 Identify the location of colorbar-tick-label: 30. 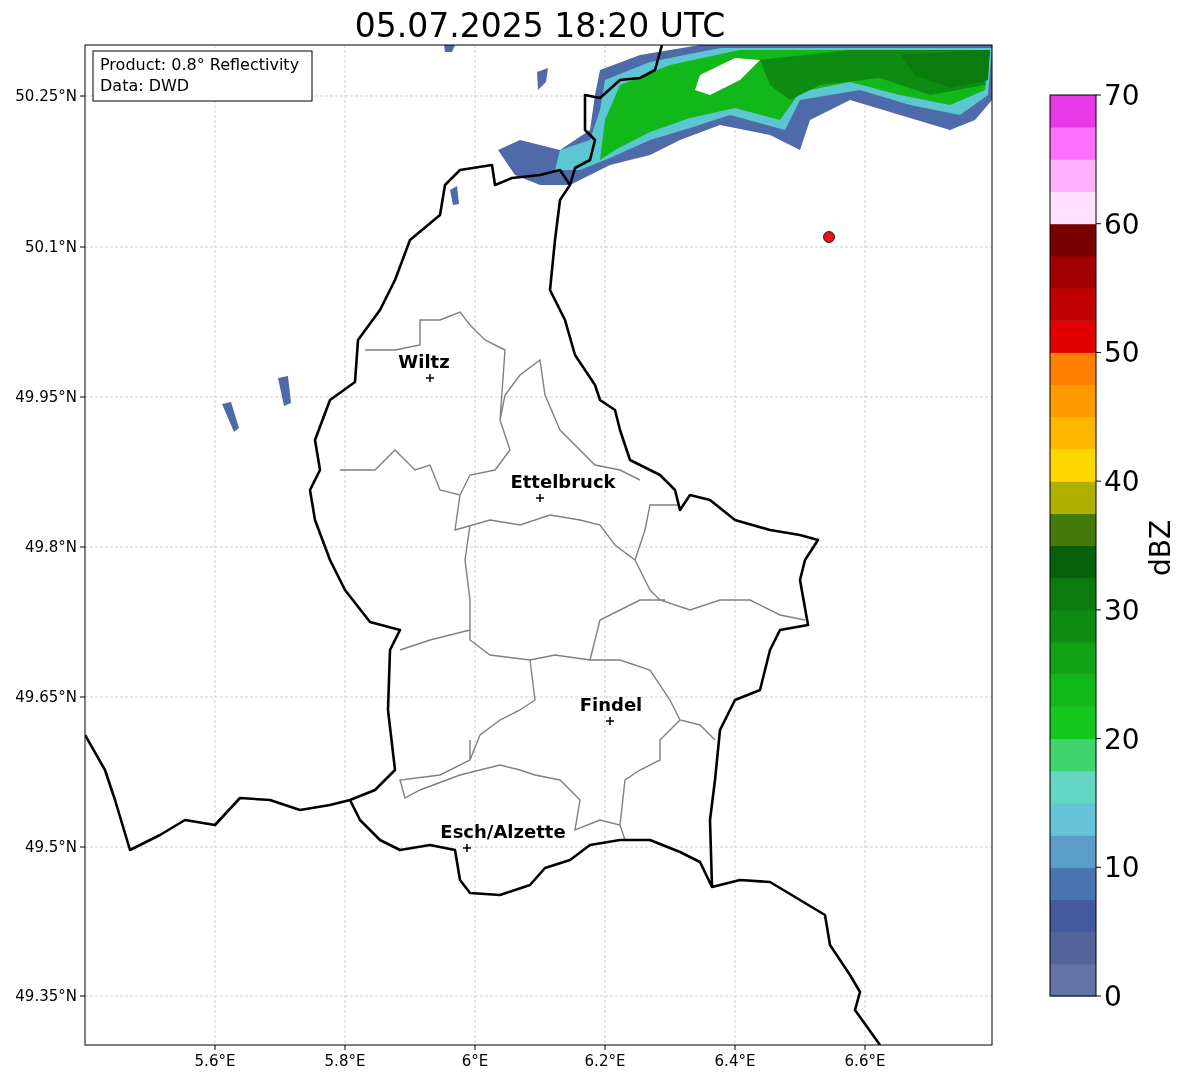
(1122, 610).